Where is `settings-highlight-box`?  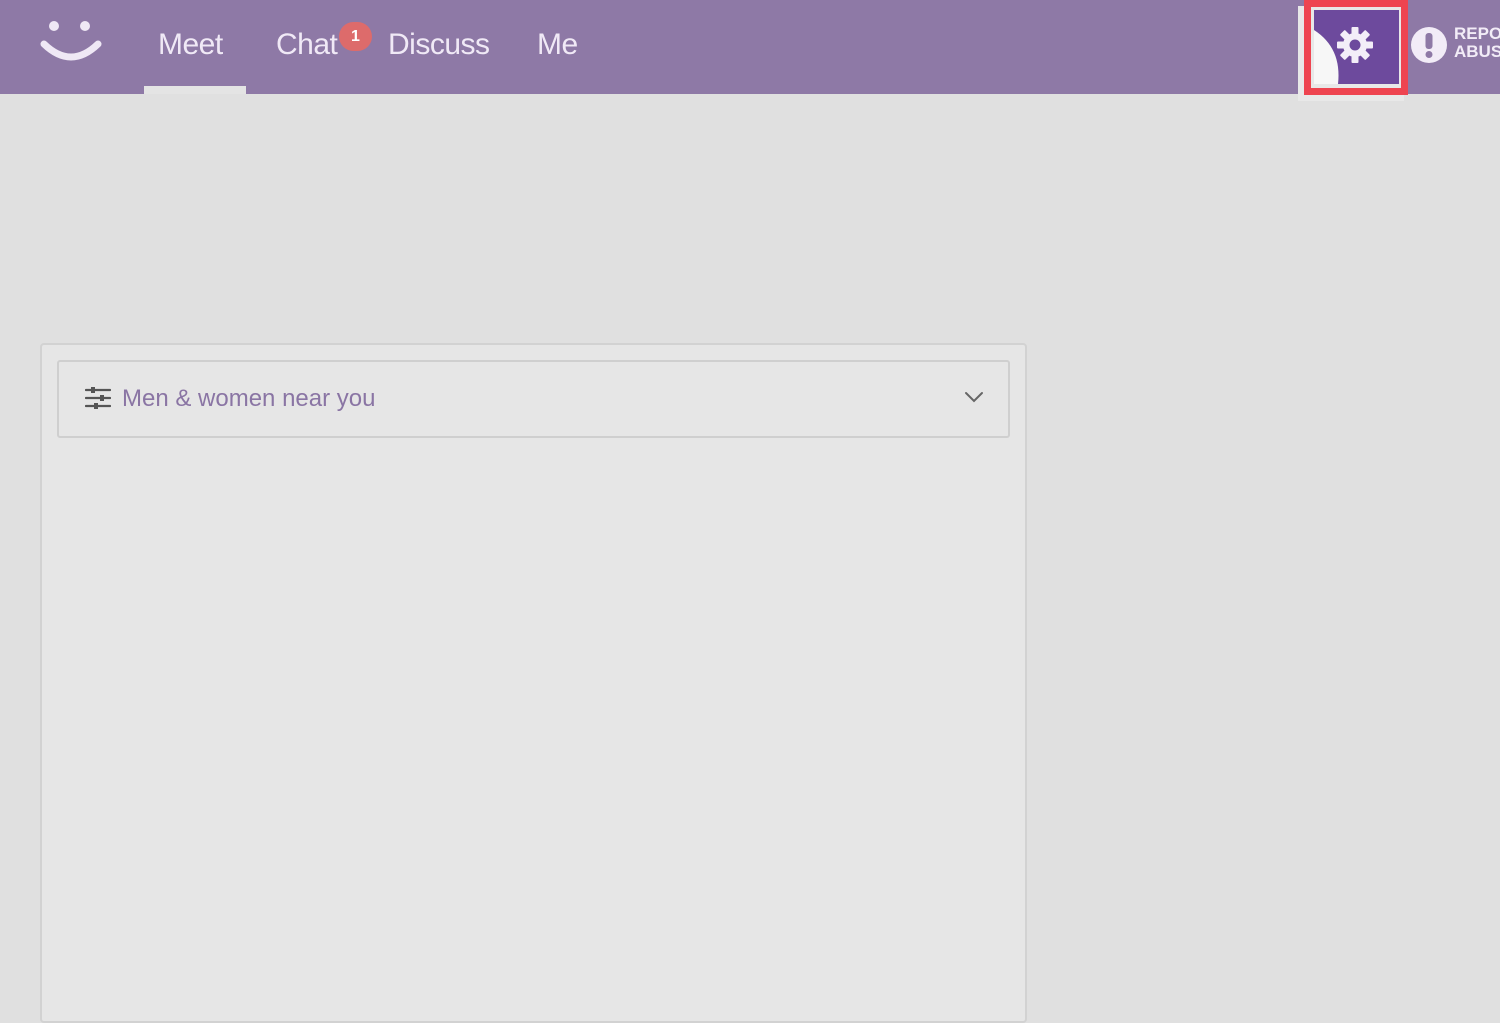 settings-highlight-box is located at coordinates (1356, 47).